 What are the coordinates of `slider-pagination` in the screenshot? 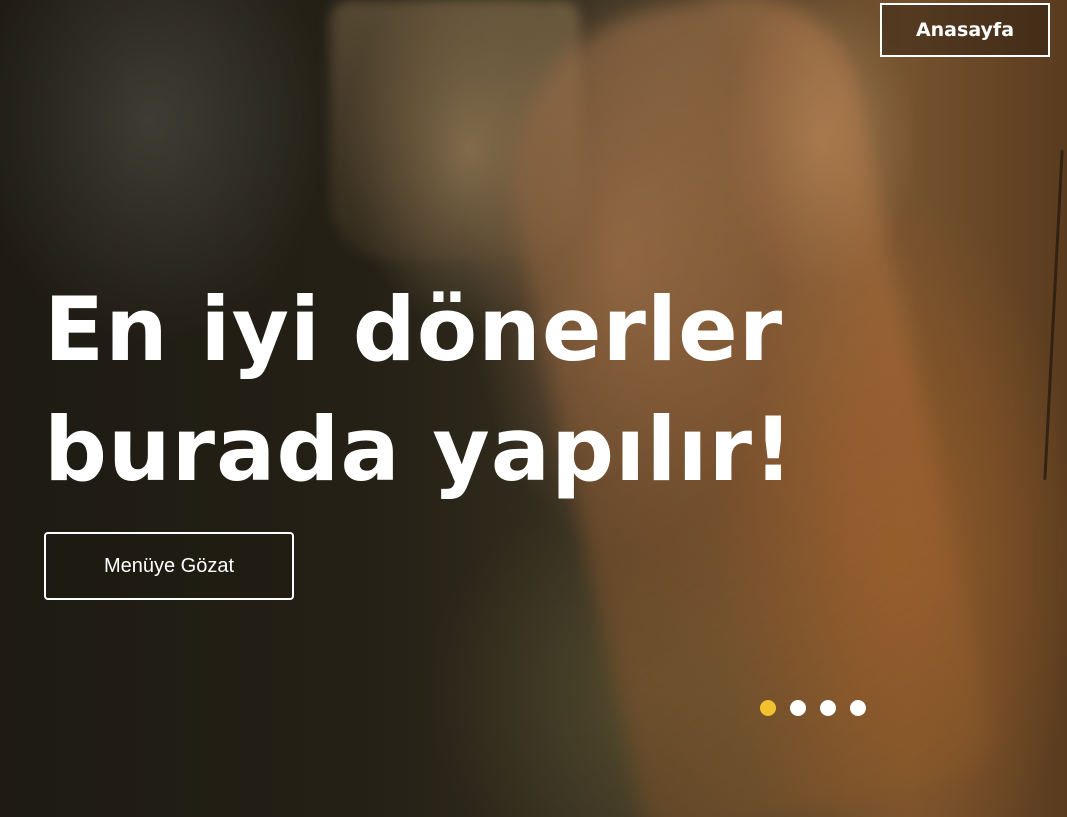 It's located at (813, 708).